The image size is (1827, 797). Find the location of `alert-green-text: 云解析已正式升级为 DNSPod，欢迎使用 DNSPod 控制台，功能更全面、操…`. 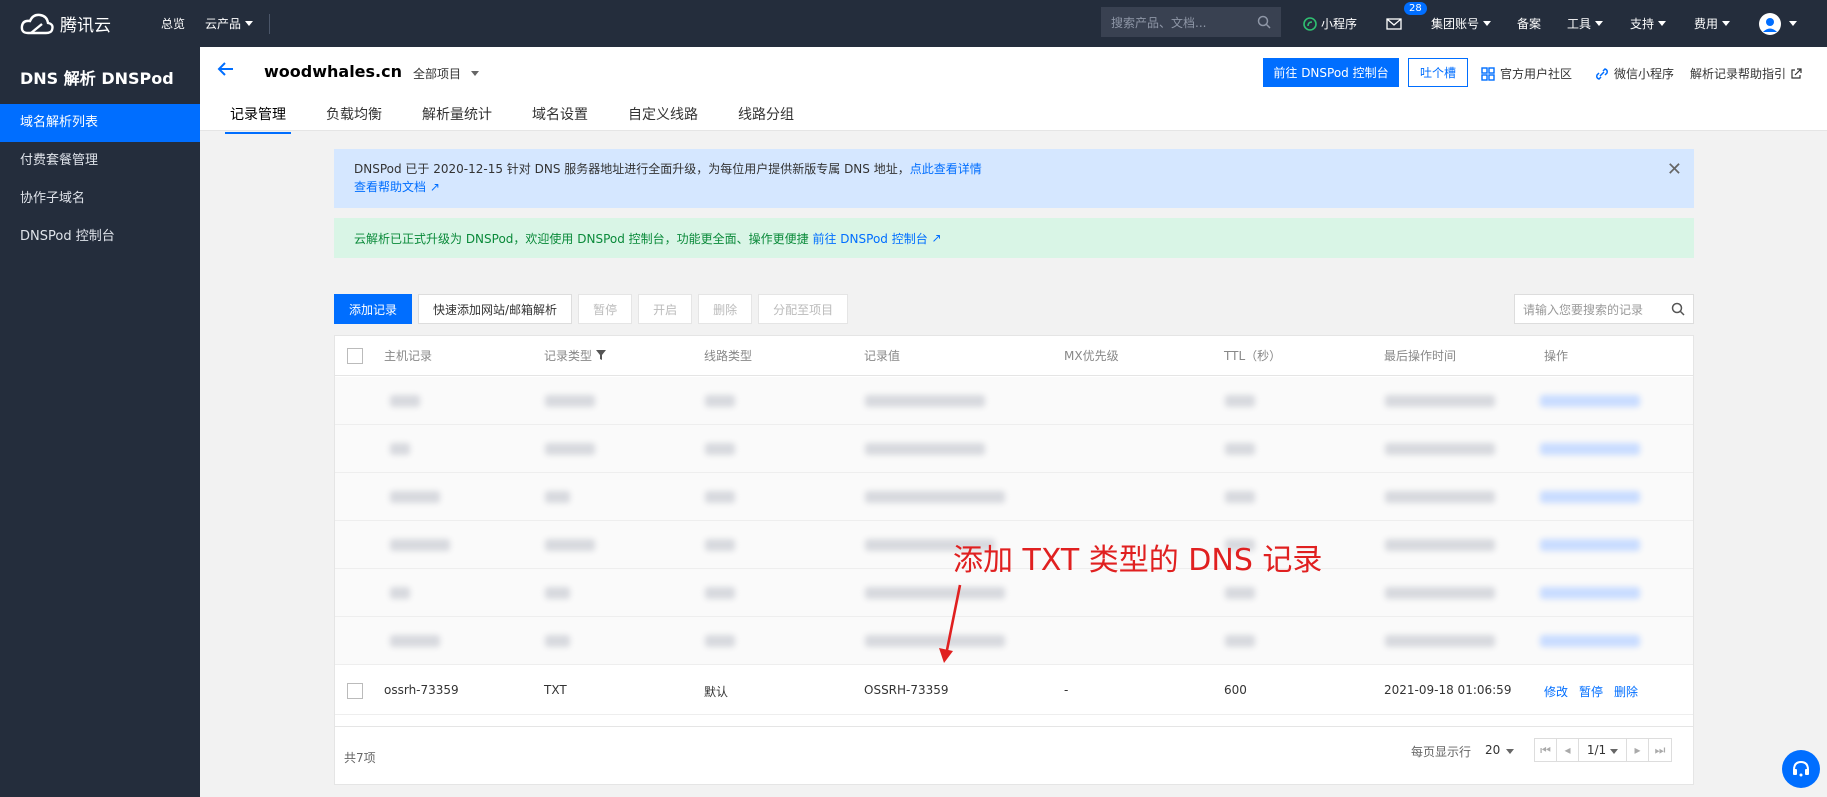

alert-green-text: 云解析已正式升级为 DNSPod，欢迎使用 DNSPod 控制台，功能更全面、操… is located at coordinates (581, 238).